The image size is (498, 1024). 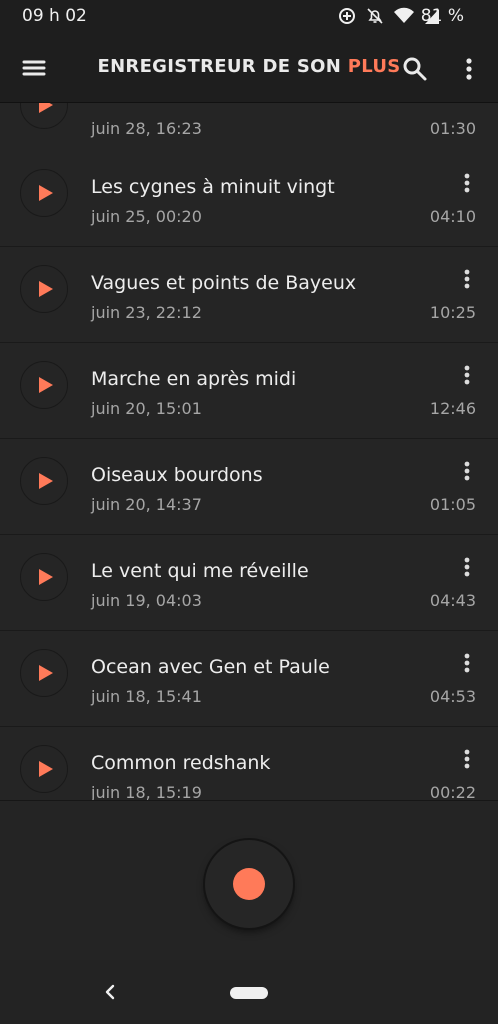 What do you see at coordinates (146, 216) in the screenshot?
I see `recording-date: juin 25, 00:20` at bounding box center [146, 216].